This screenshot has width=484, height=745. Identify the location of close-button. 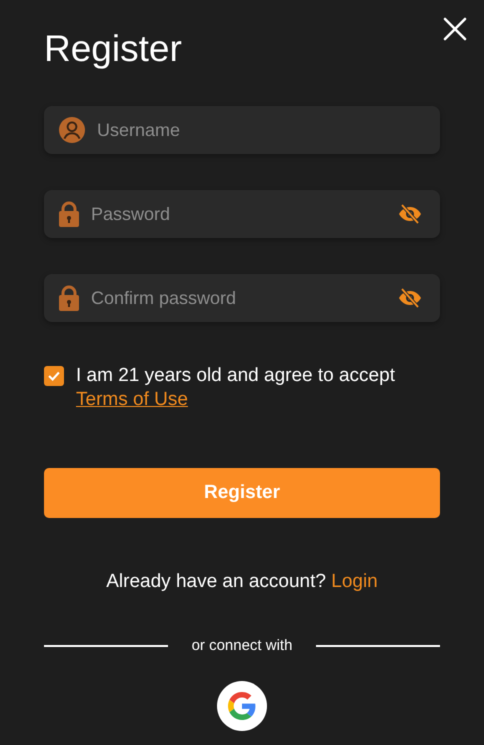
(455, 29).